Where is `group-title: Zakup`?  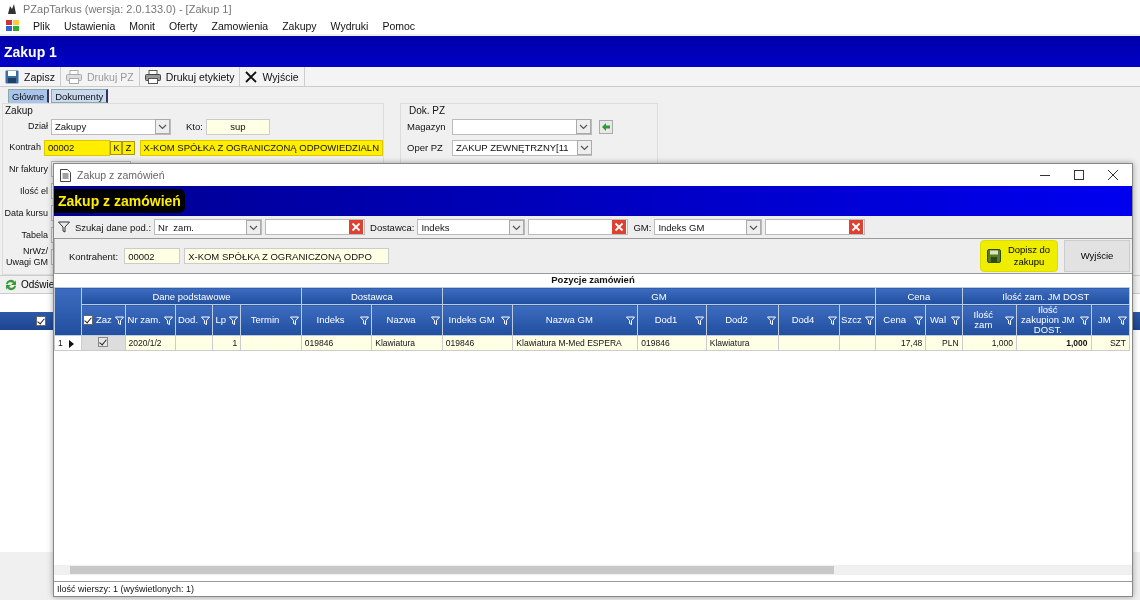
group-title: Zakup is located at coordinates (19, 111).